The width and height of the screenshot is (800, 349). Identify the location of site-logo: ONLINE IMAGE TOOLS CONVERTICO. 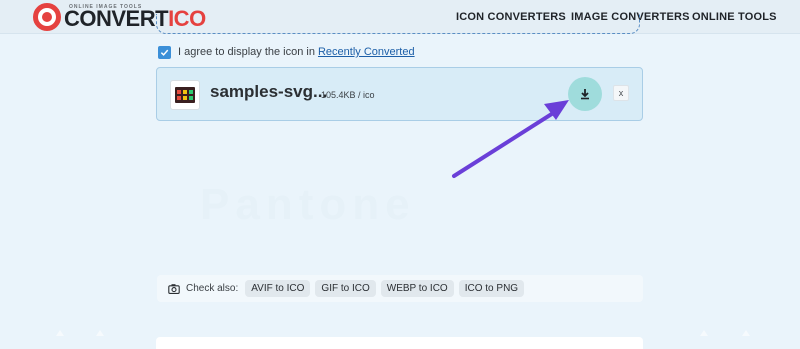
(119, 17).